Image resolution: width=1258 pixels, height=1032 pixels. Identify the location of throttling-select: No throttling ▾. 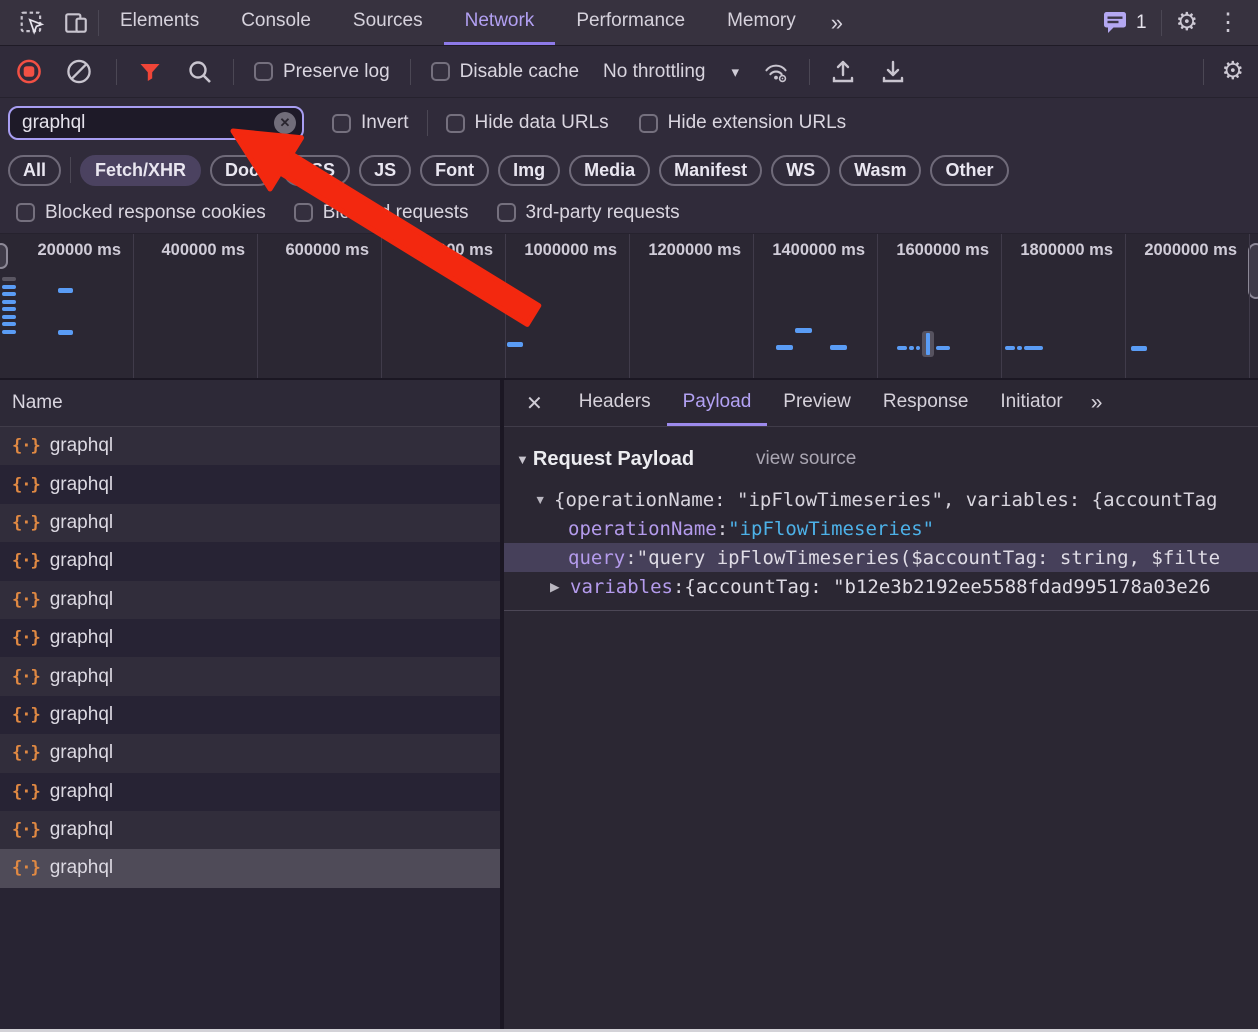
(671, 72).